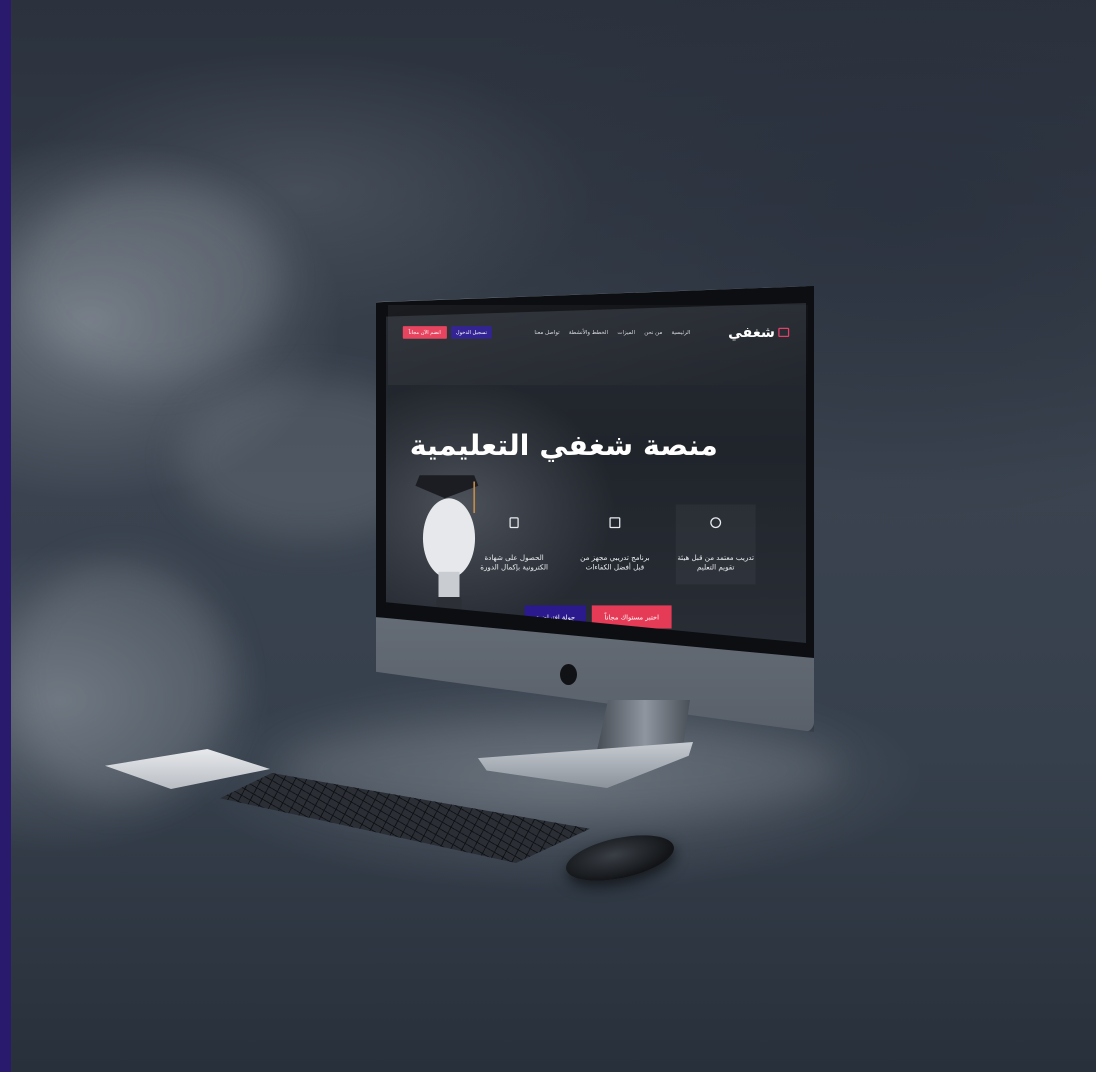 This screenshot has height=1072, width=1096. I want to click on header-actions: تسجيل الدخول انضم الآن مجاناً, so click(447, 332).